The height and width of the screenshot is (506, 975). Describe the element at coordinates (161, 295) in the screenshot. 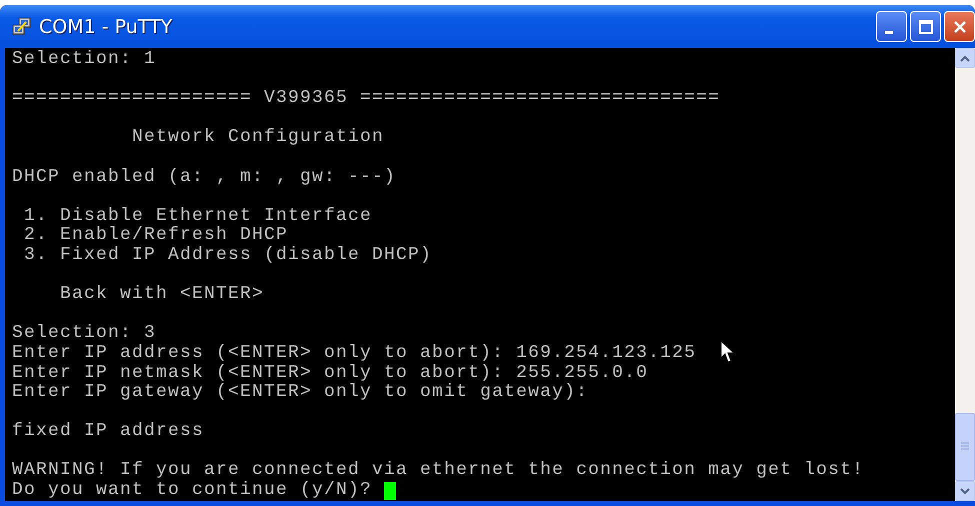

I see `terminal-line: Back with <ENTER>` at that location.